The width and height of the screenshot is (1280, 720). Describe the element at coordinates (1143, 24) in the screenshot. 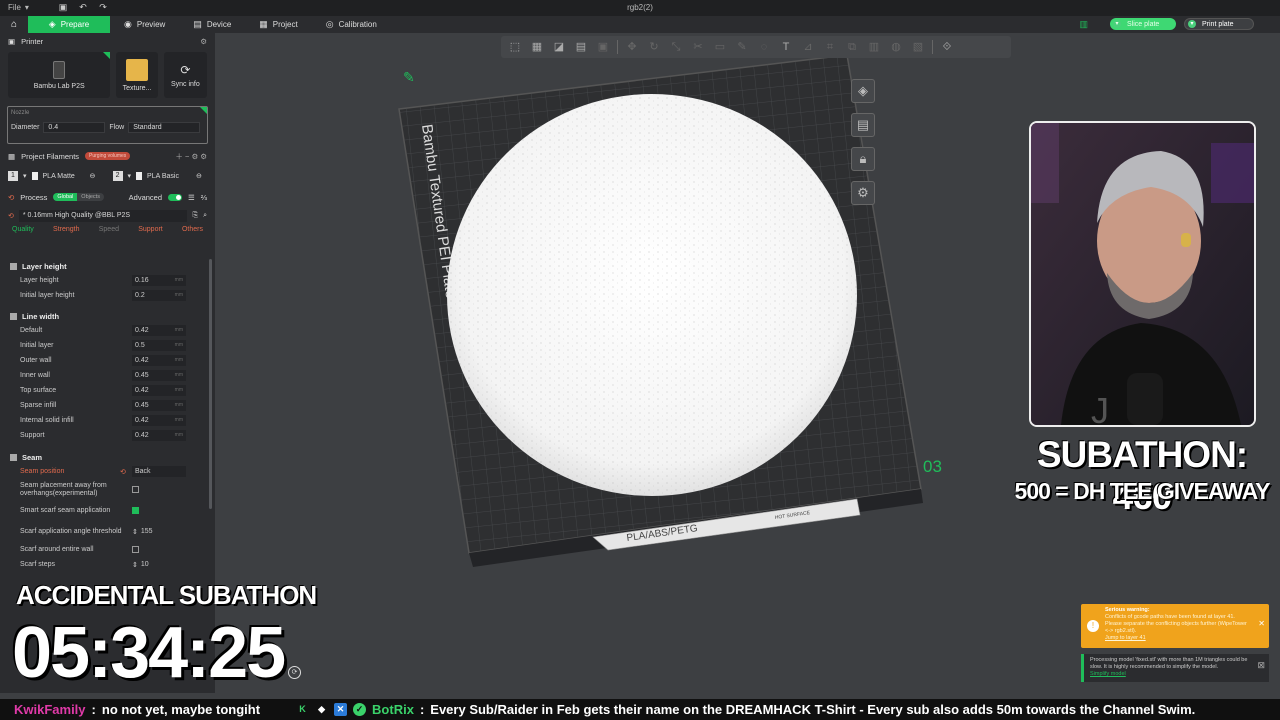

I see `slice-plate-button: ▾ Slice plate` at that location.